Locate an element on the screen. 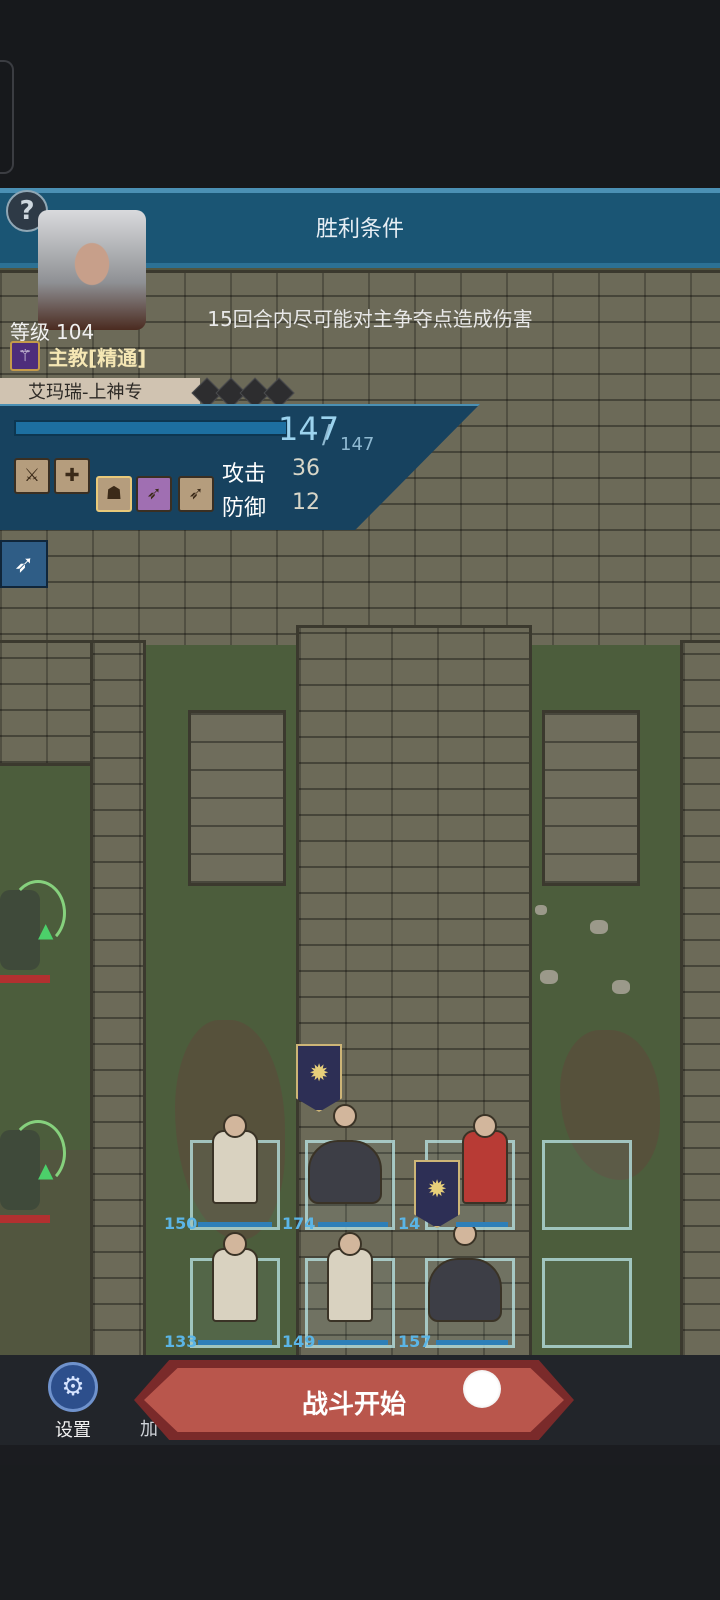 The width and height of the screenshot is (720, 1600). class-name: 主教[精通] is located at coordinates (97, 357).